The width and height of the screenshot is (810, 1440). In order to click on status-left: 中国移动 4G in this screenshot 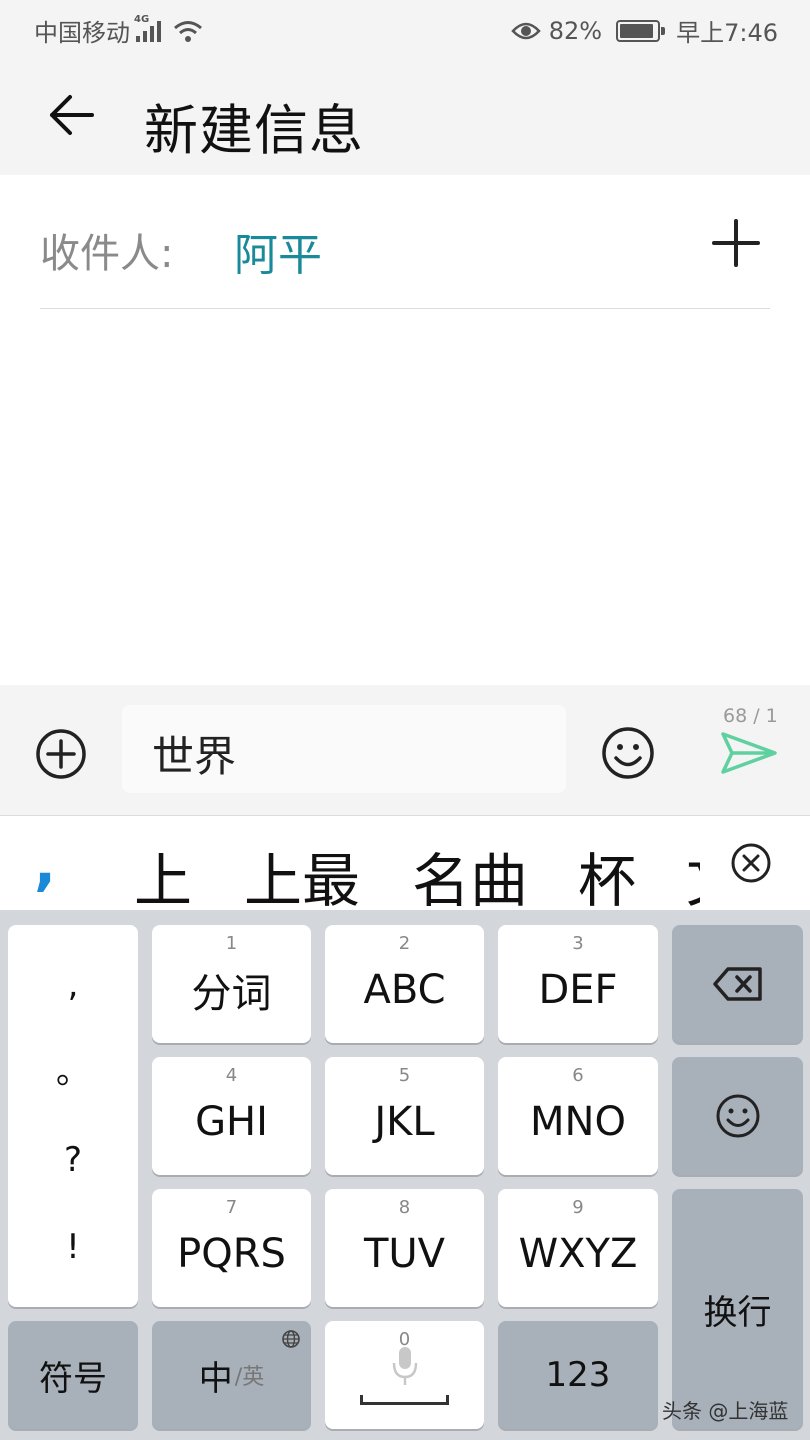, I will do `click(118, 30)`.